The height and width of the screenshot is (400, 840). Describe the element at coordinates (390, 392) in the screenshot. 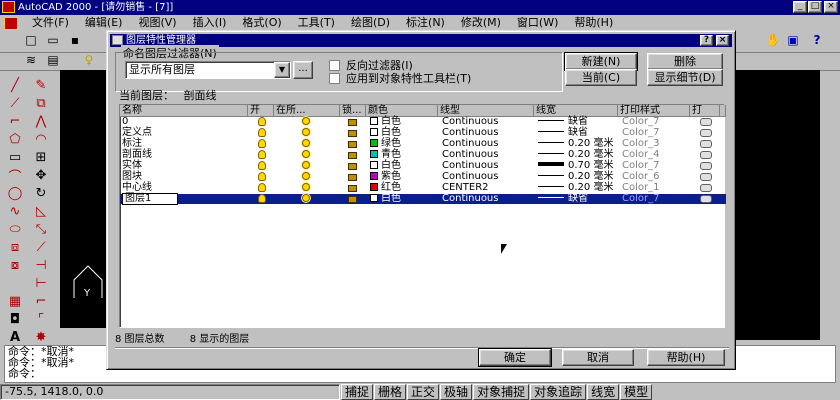

I see `grid-toggle: 栅格` at that location.